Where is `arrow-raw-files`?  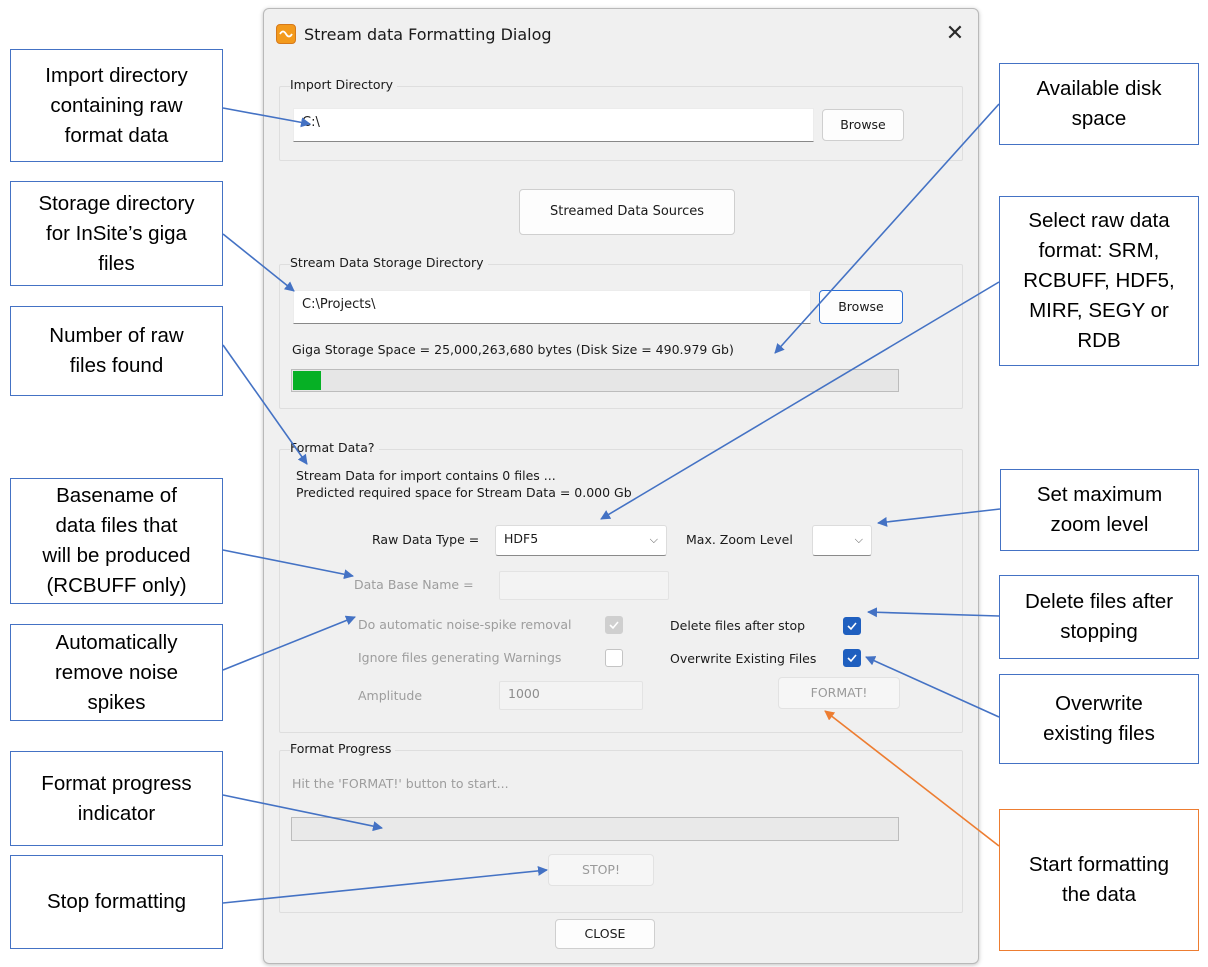
arrow-raw-files is located at coordinates (265, 404).